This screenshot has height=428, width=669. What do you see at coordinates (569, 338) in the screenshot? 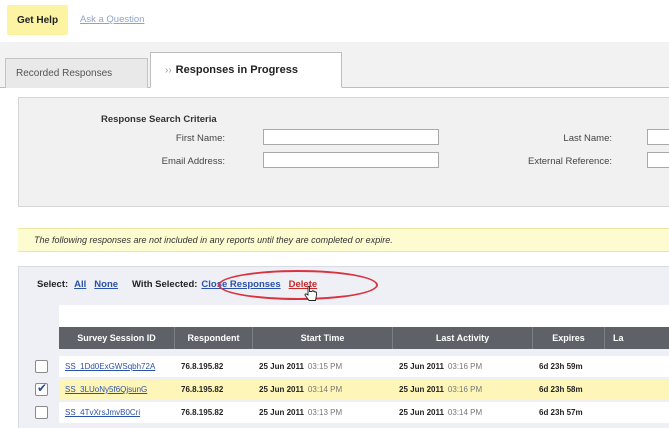
I see `col-header-expires: Expires` at bounding box center [569, 338].